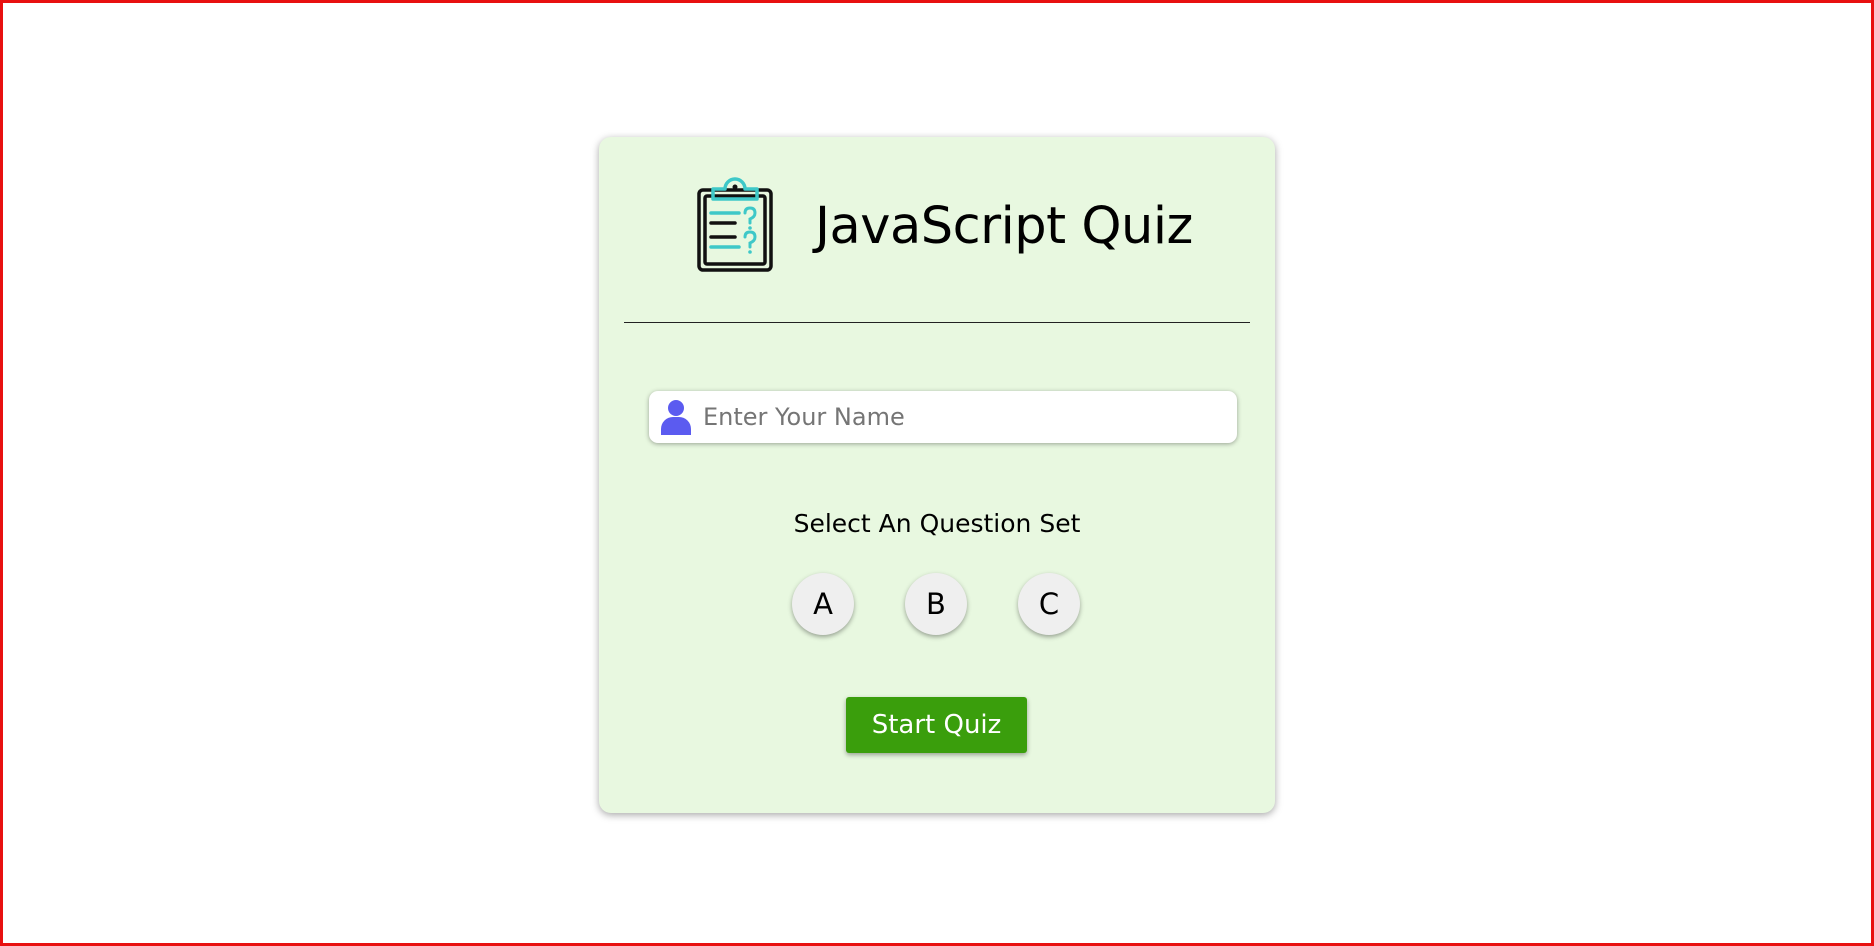  Describe the element at coordinates (823, 604) in the screenshot. I see `question-set-a-button: A` at that location.